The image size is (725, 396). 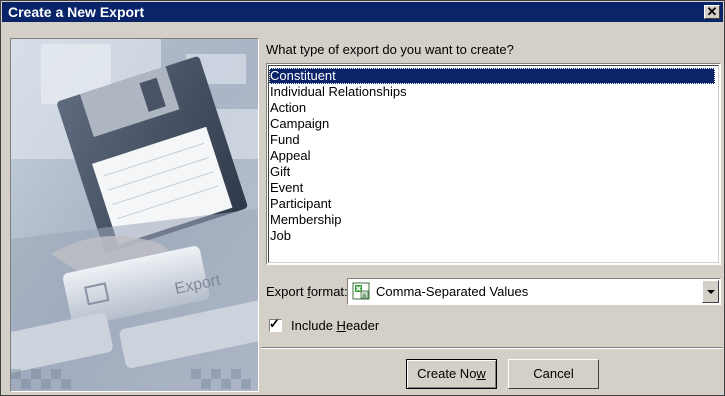 What do you see at coordinates (492, 156) in the screenshot?
I see `list-item-appeal: Appeal` at bounding box center [492, 156].